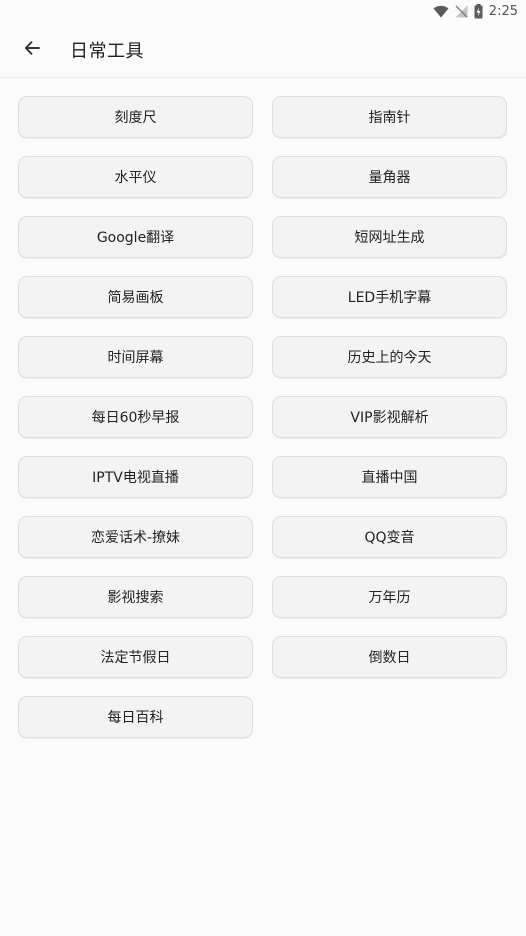 This screenshot has width=526, height=936. I want to click on back-button, so click(32, 50).